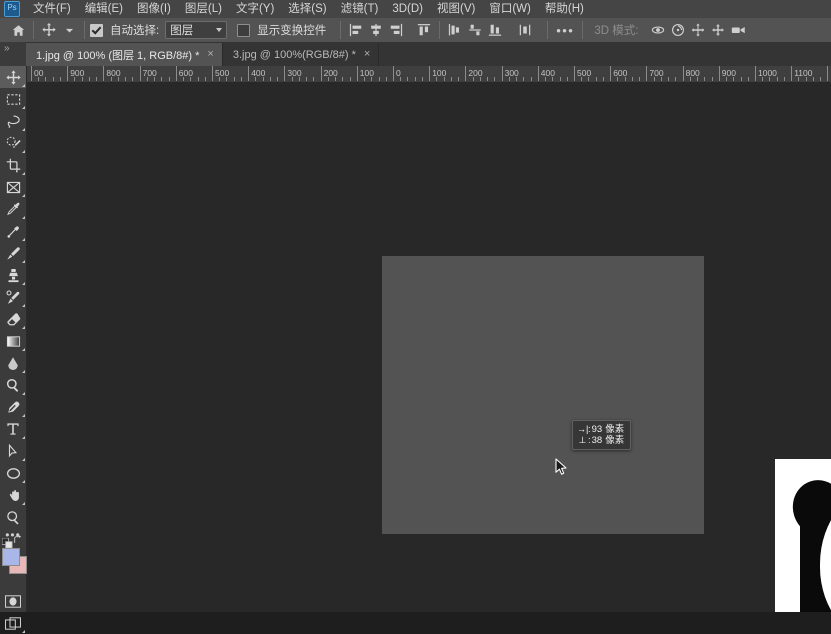  I want to click on tab-1jpg: 1.jpg @ 100% (图层 1, RGB/8#) * ×, so click(124, 54).